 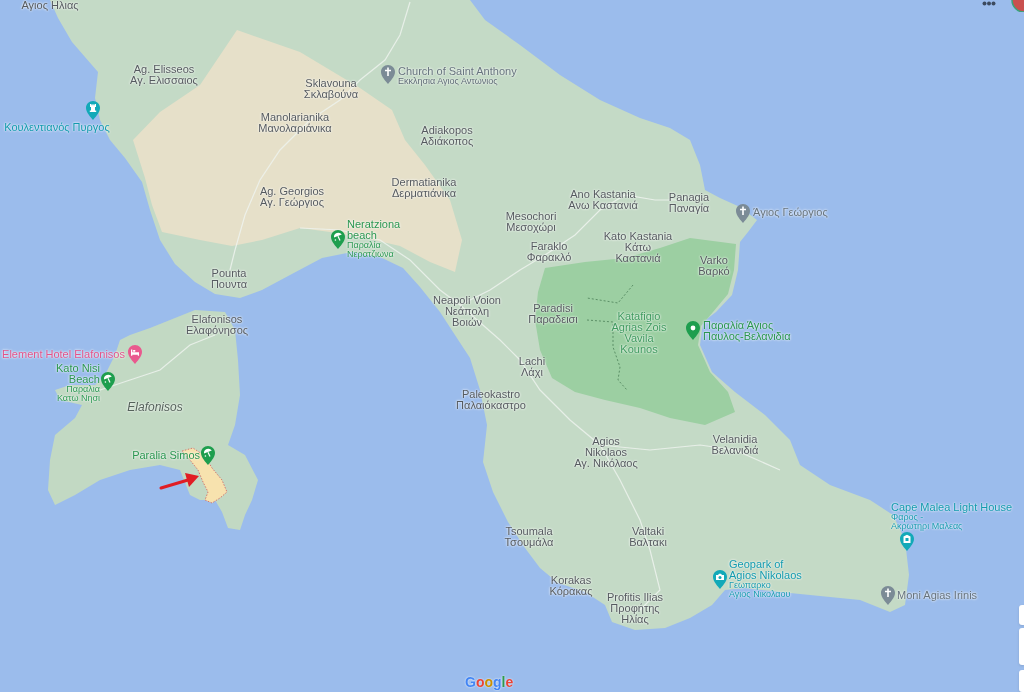 What do you see at coordinates (765, 570) in the screenshot?
I see `poi-name: Geopark of Agios Nikolaos` at bounding box center [765, 570].